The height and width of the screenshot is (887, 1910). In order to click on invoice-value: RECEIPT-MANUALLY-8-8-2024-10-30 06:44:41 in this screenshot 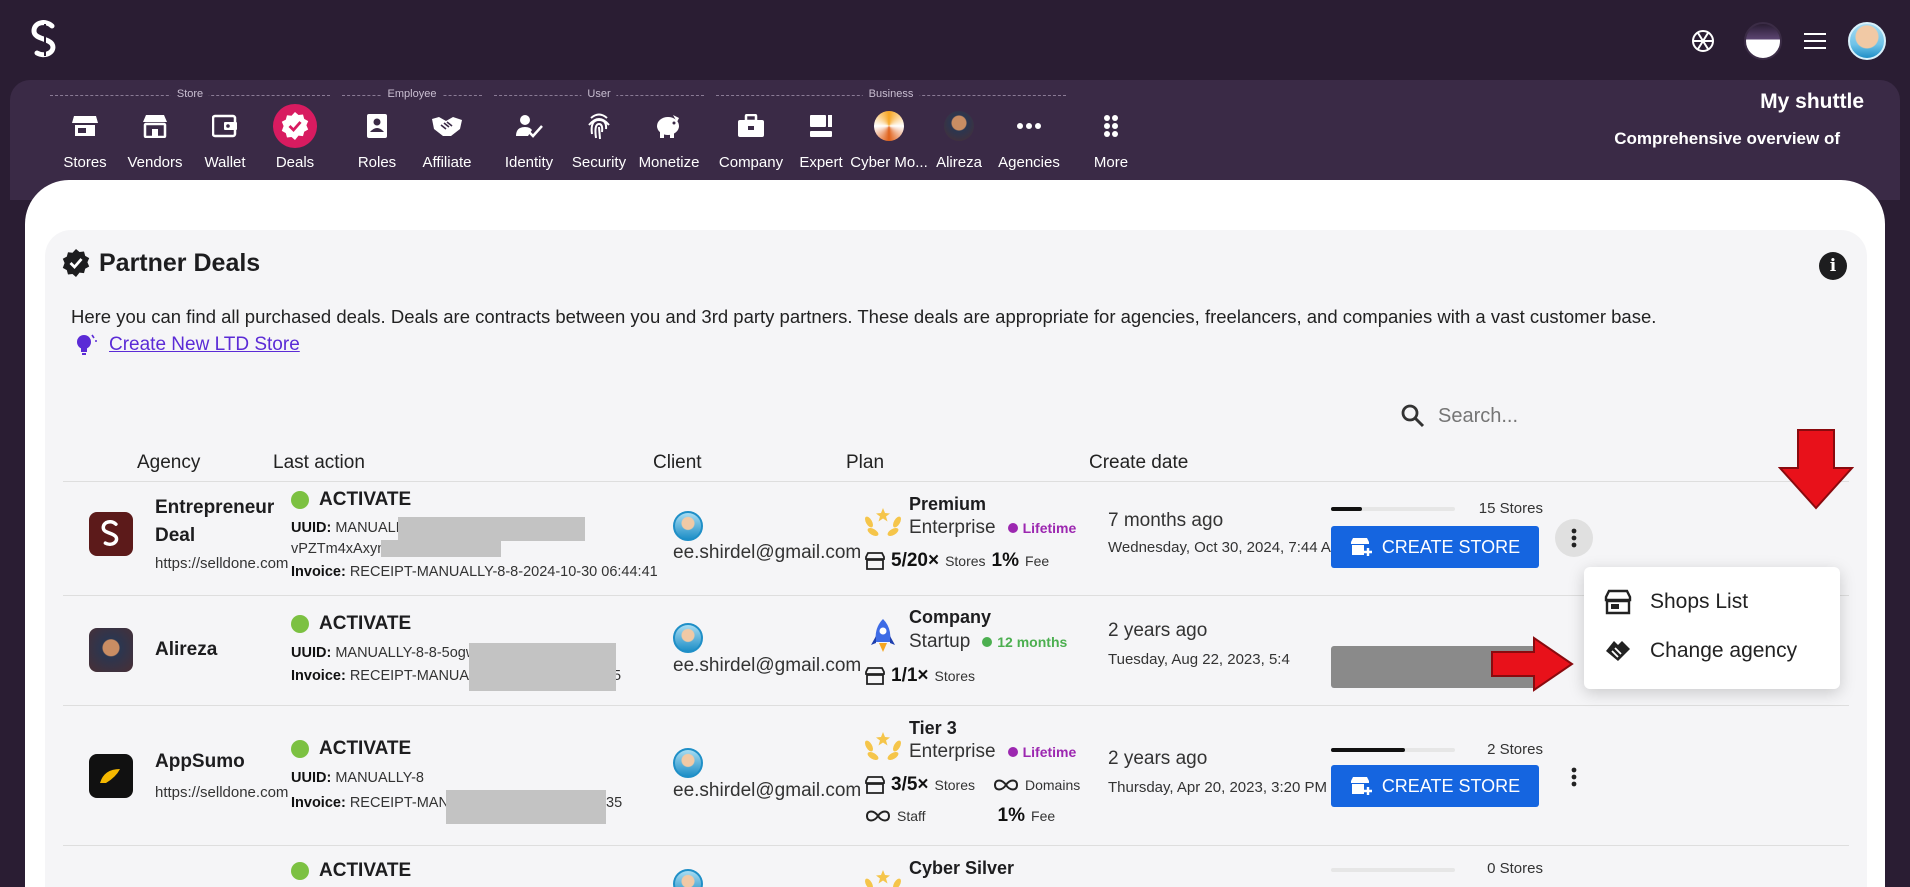, I will do `click(503, 572)`.